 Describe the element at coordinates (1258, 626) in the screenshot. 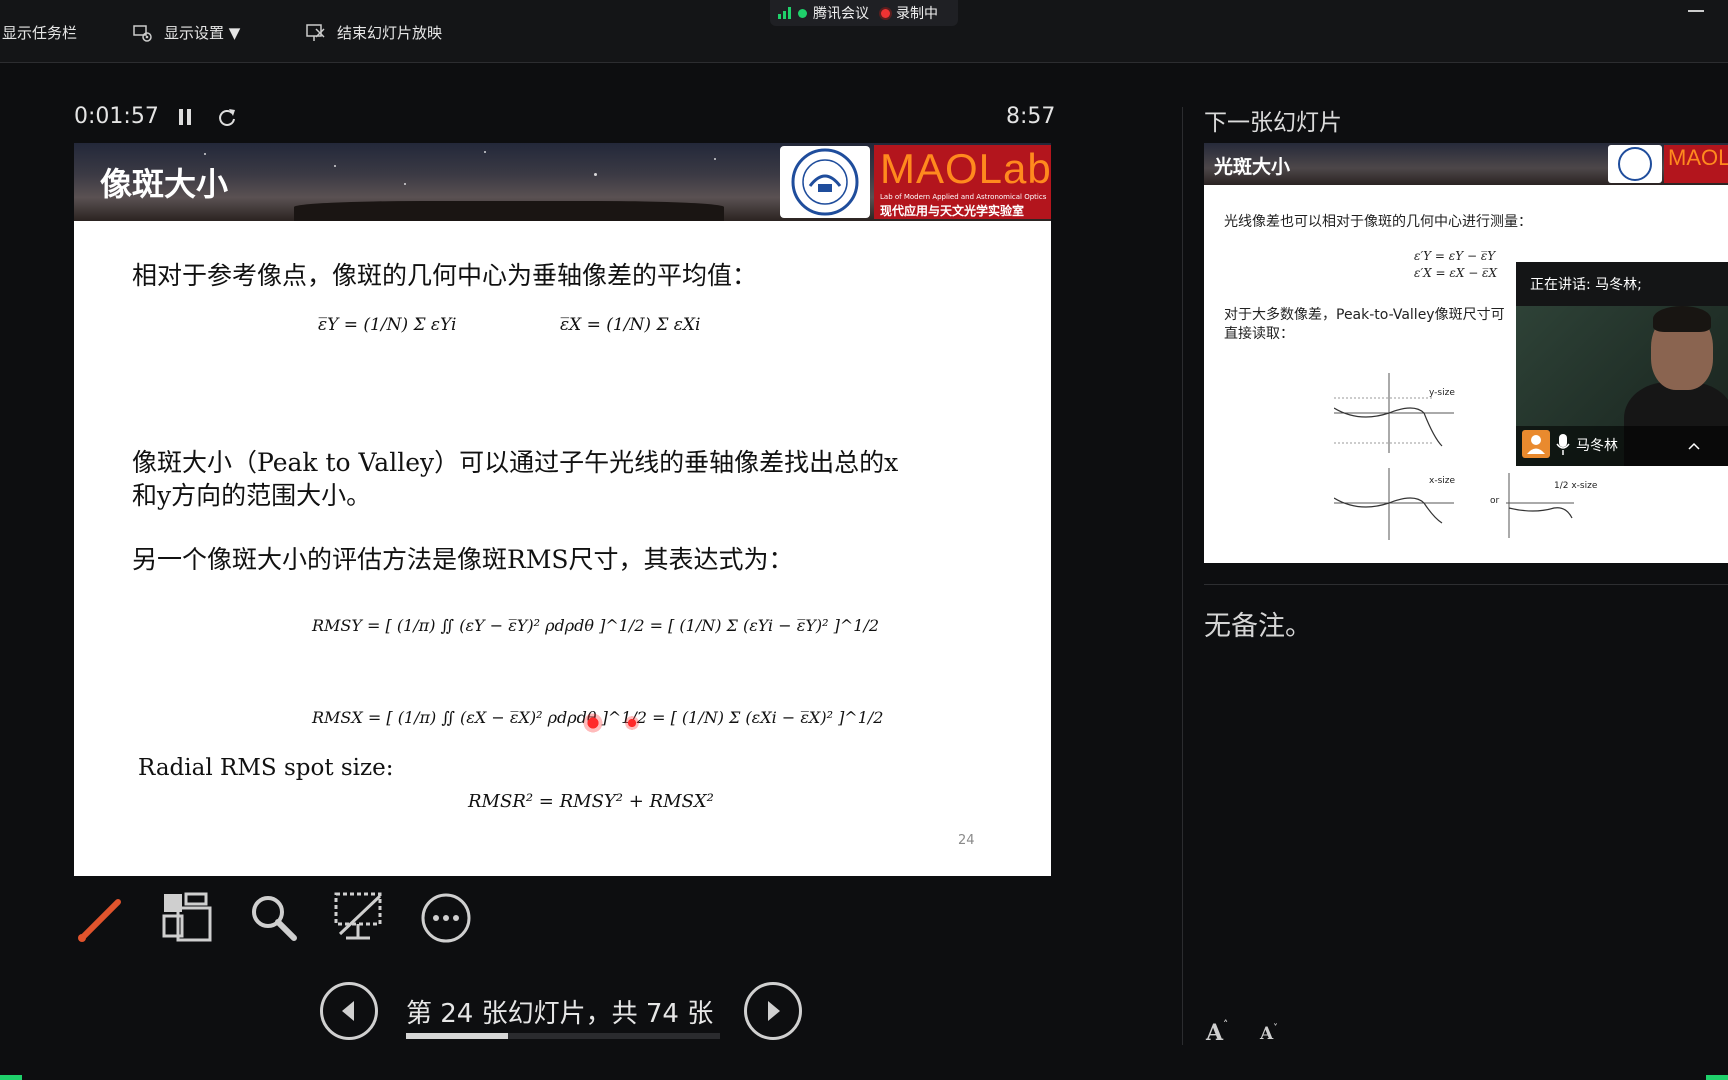

I see `speaker-notes: 无备注。` at that location.